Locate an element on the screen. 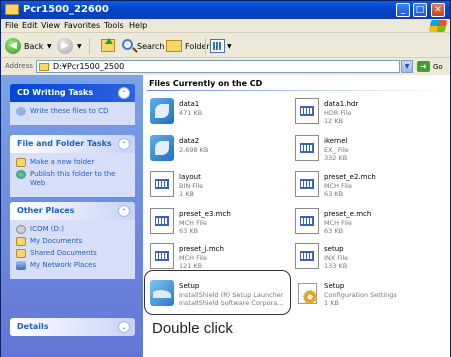 This screenshot has width=451, height=357. link-label: Publish this folder to the Web is located at coordinates (73, 178).